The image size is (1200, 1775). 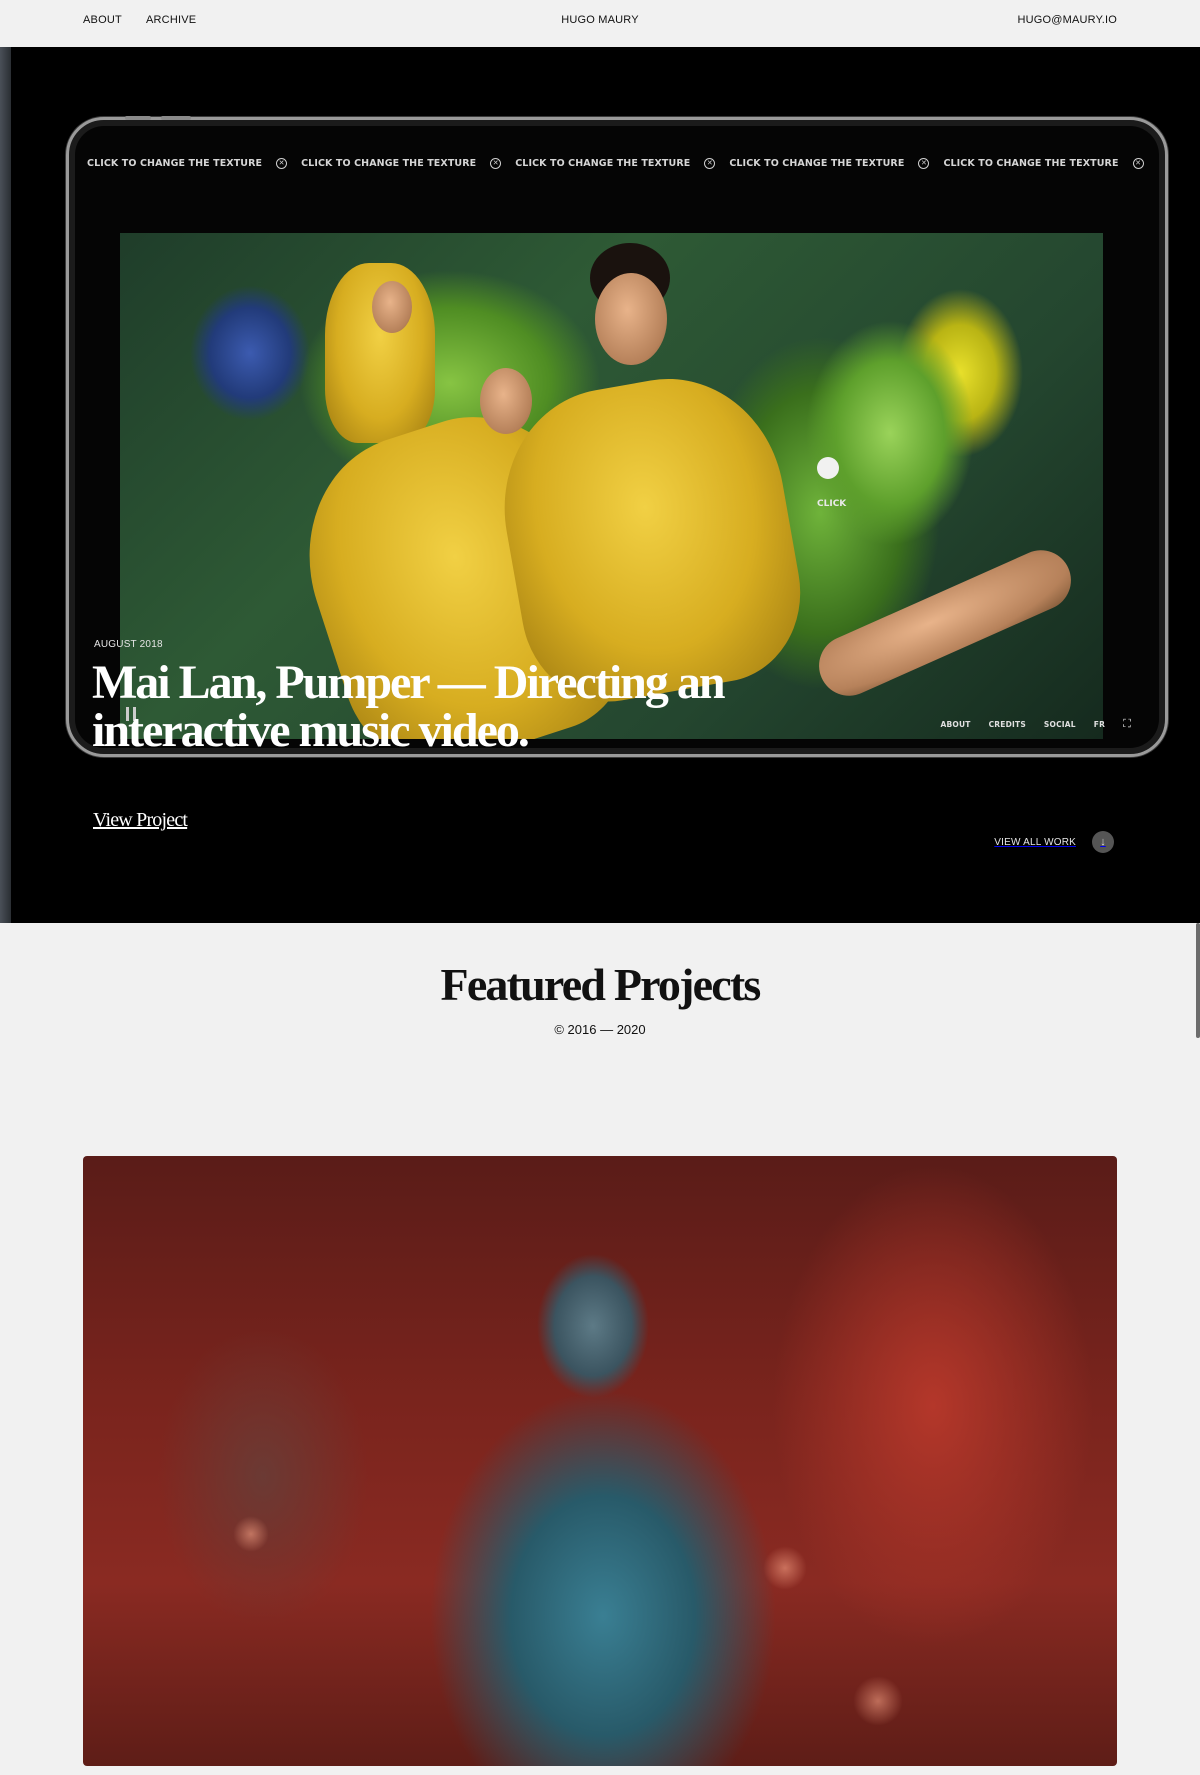 I want to click on device-menu-about: ABOUT, so click(x=955, y=724).